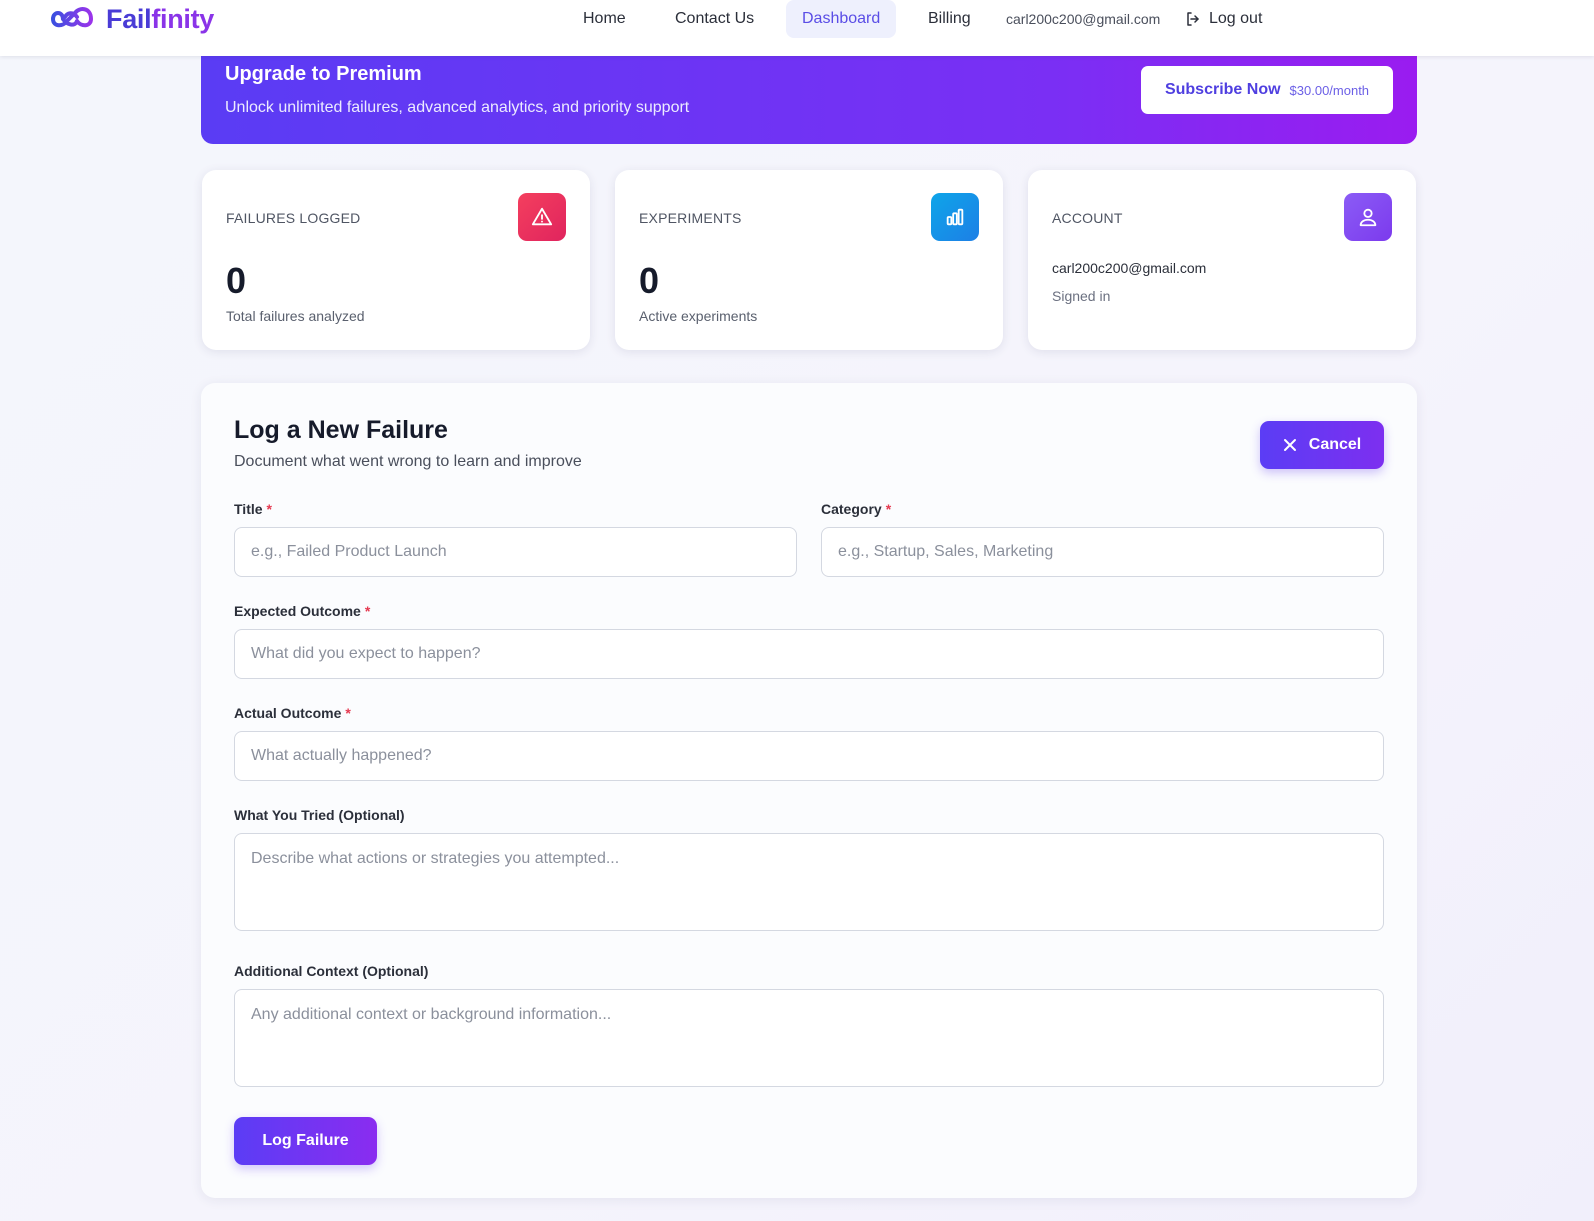 This screenshot has width=1594, height=1221. What do you see at coordinates (1087, 218) in the screenshot?
I see `card-label: ACCOUNT` at bounding box center [1087, 218].